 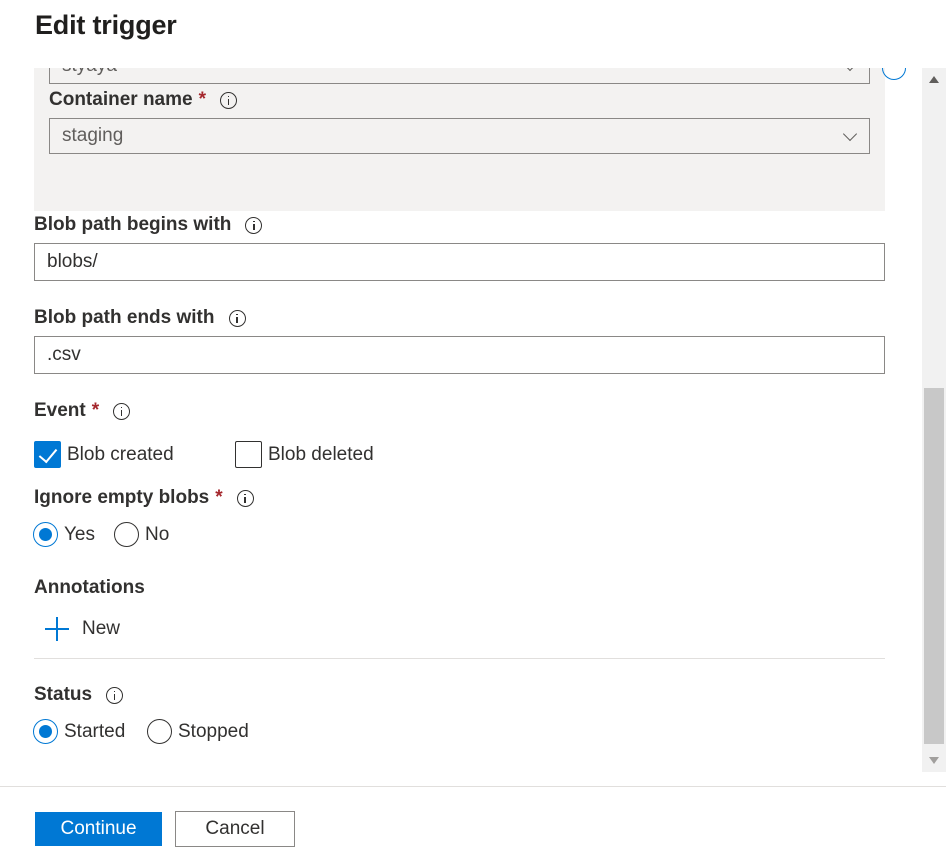 I want to click on blob-begins-input: blobs/, so click(x=459, y=262).